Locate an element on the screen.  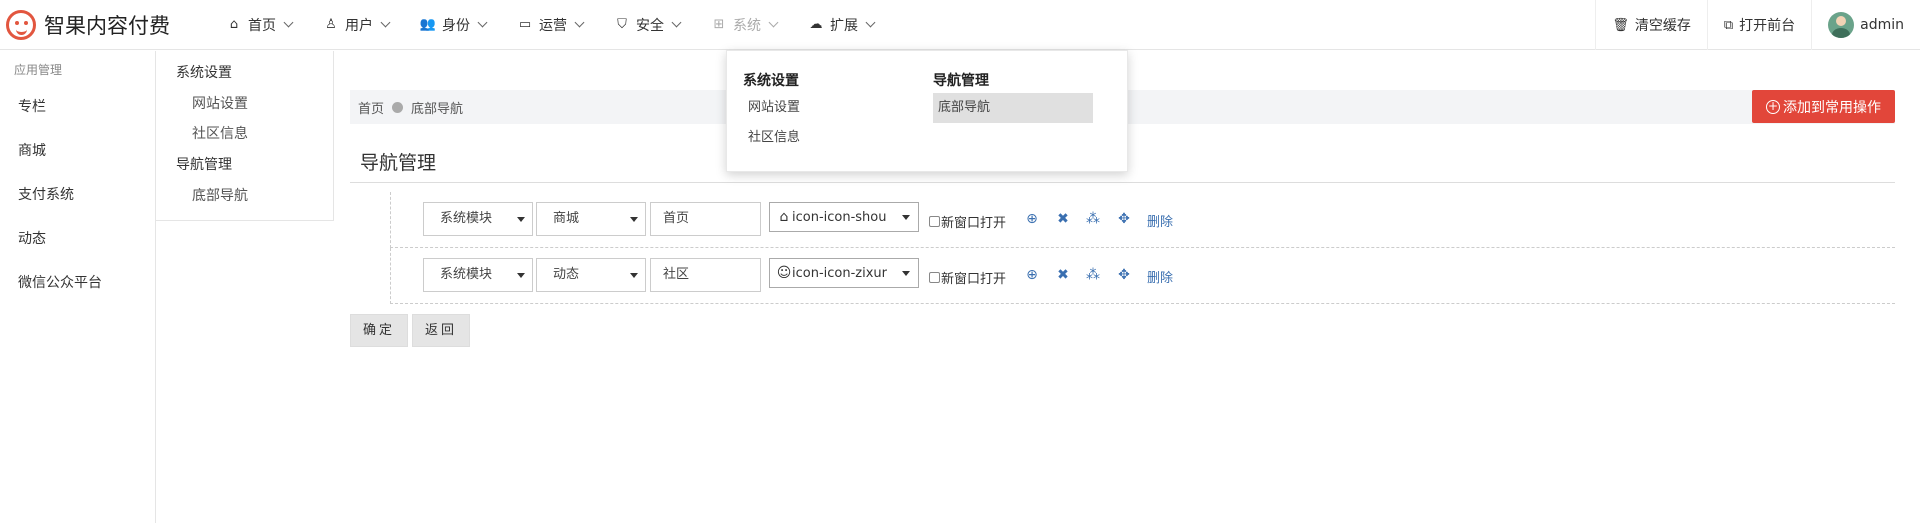
icon-select-value: icon-icon-zixur is located at coordinates (839, 273).